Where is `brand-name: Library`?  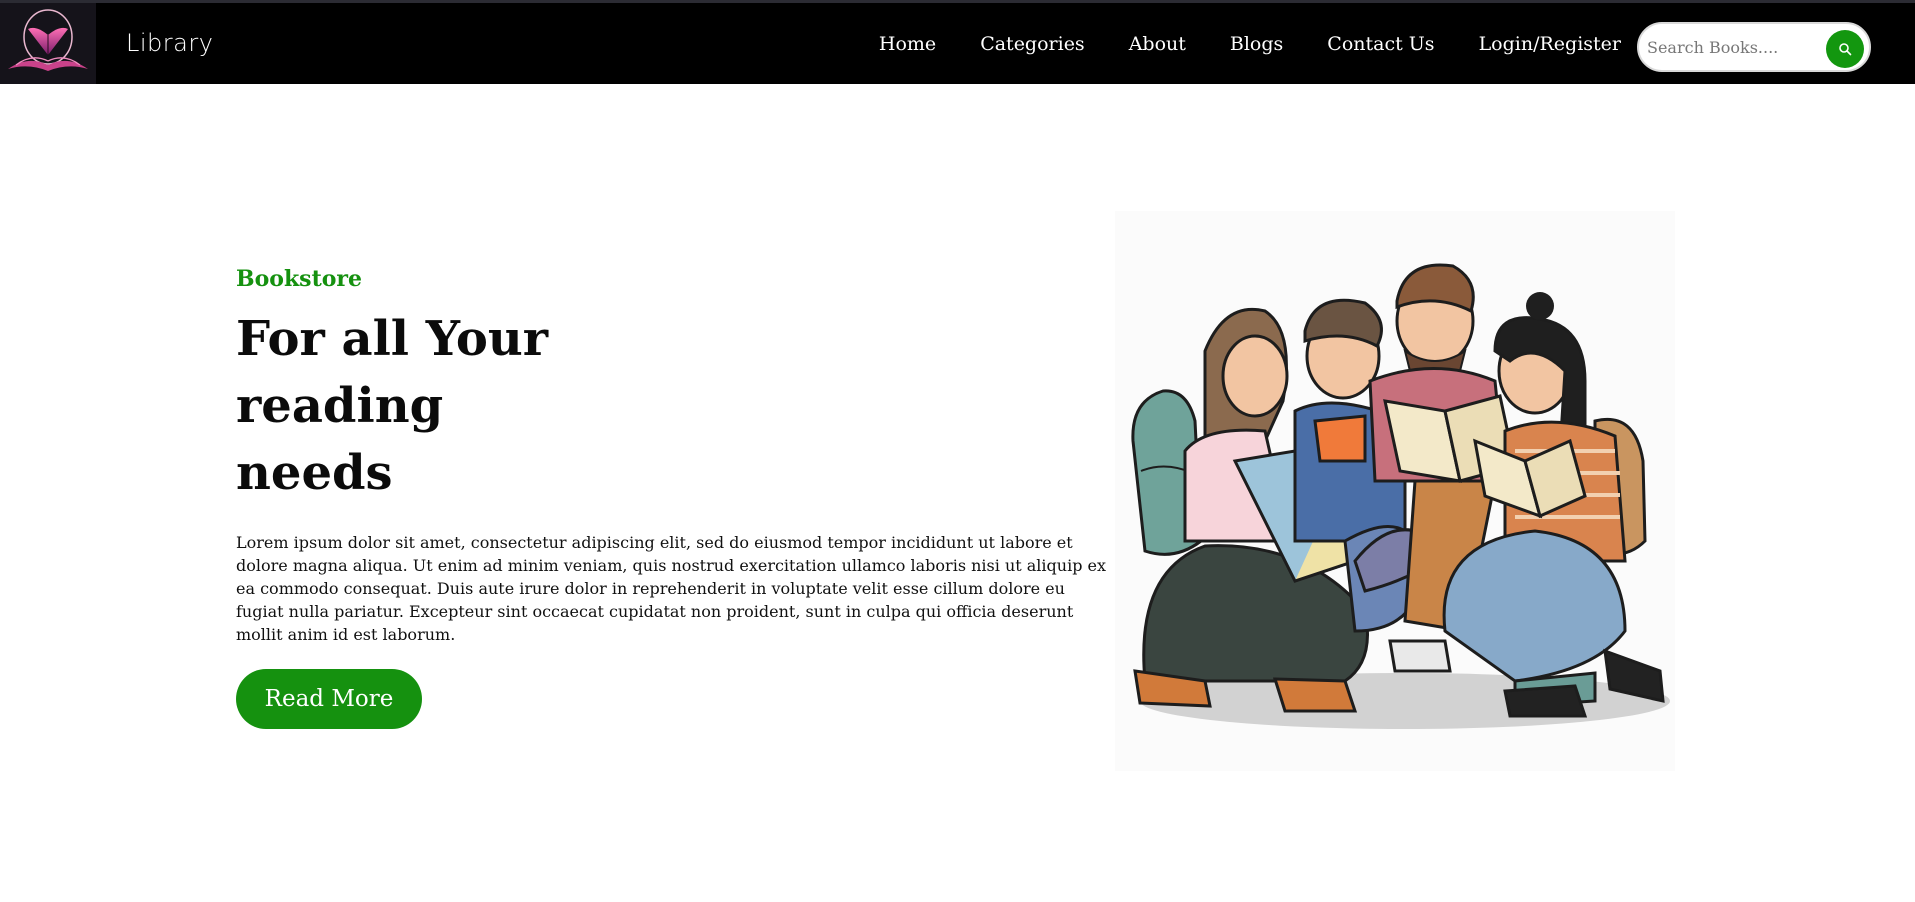 brand-name: Library is located at coordinates (169, 43).